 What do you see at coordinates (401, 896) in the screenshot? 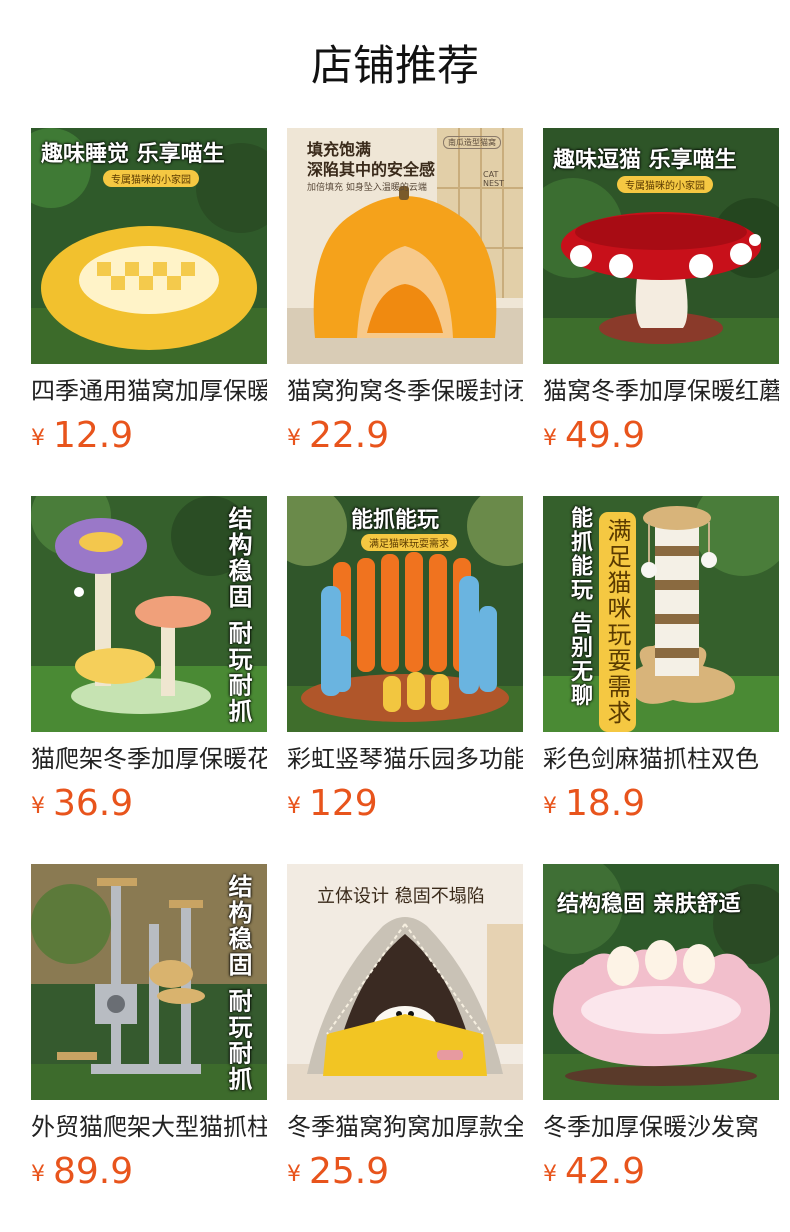
I see `overlay-headline: 立体设计 稳固不塌陷` at bounding box center [401, 896].